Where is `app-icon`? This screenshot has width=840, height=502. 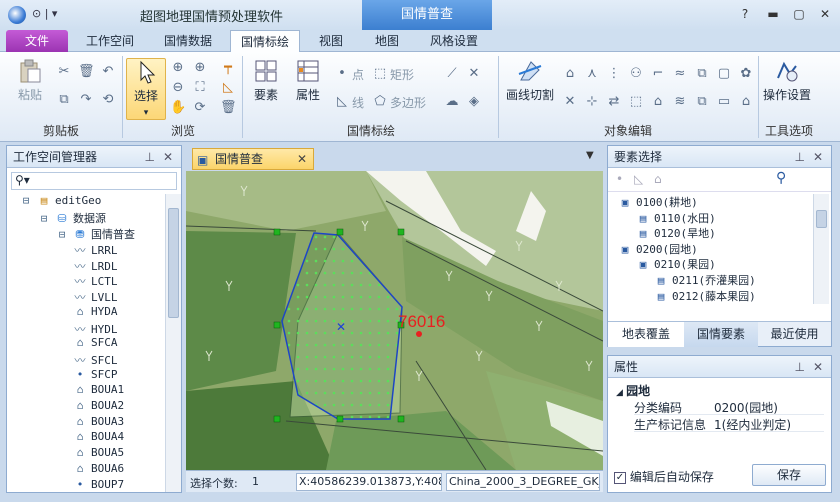
app-icon is located at coordinates (17, 15).